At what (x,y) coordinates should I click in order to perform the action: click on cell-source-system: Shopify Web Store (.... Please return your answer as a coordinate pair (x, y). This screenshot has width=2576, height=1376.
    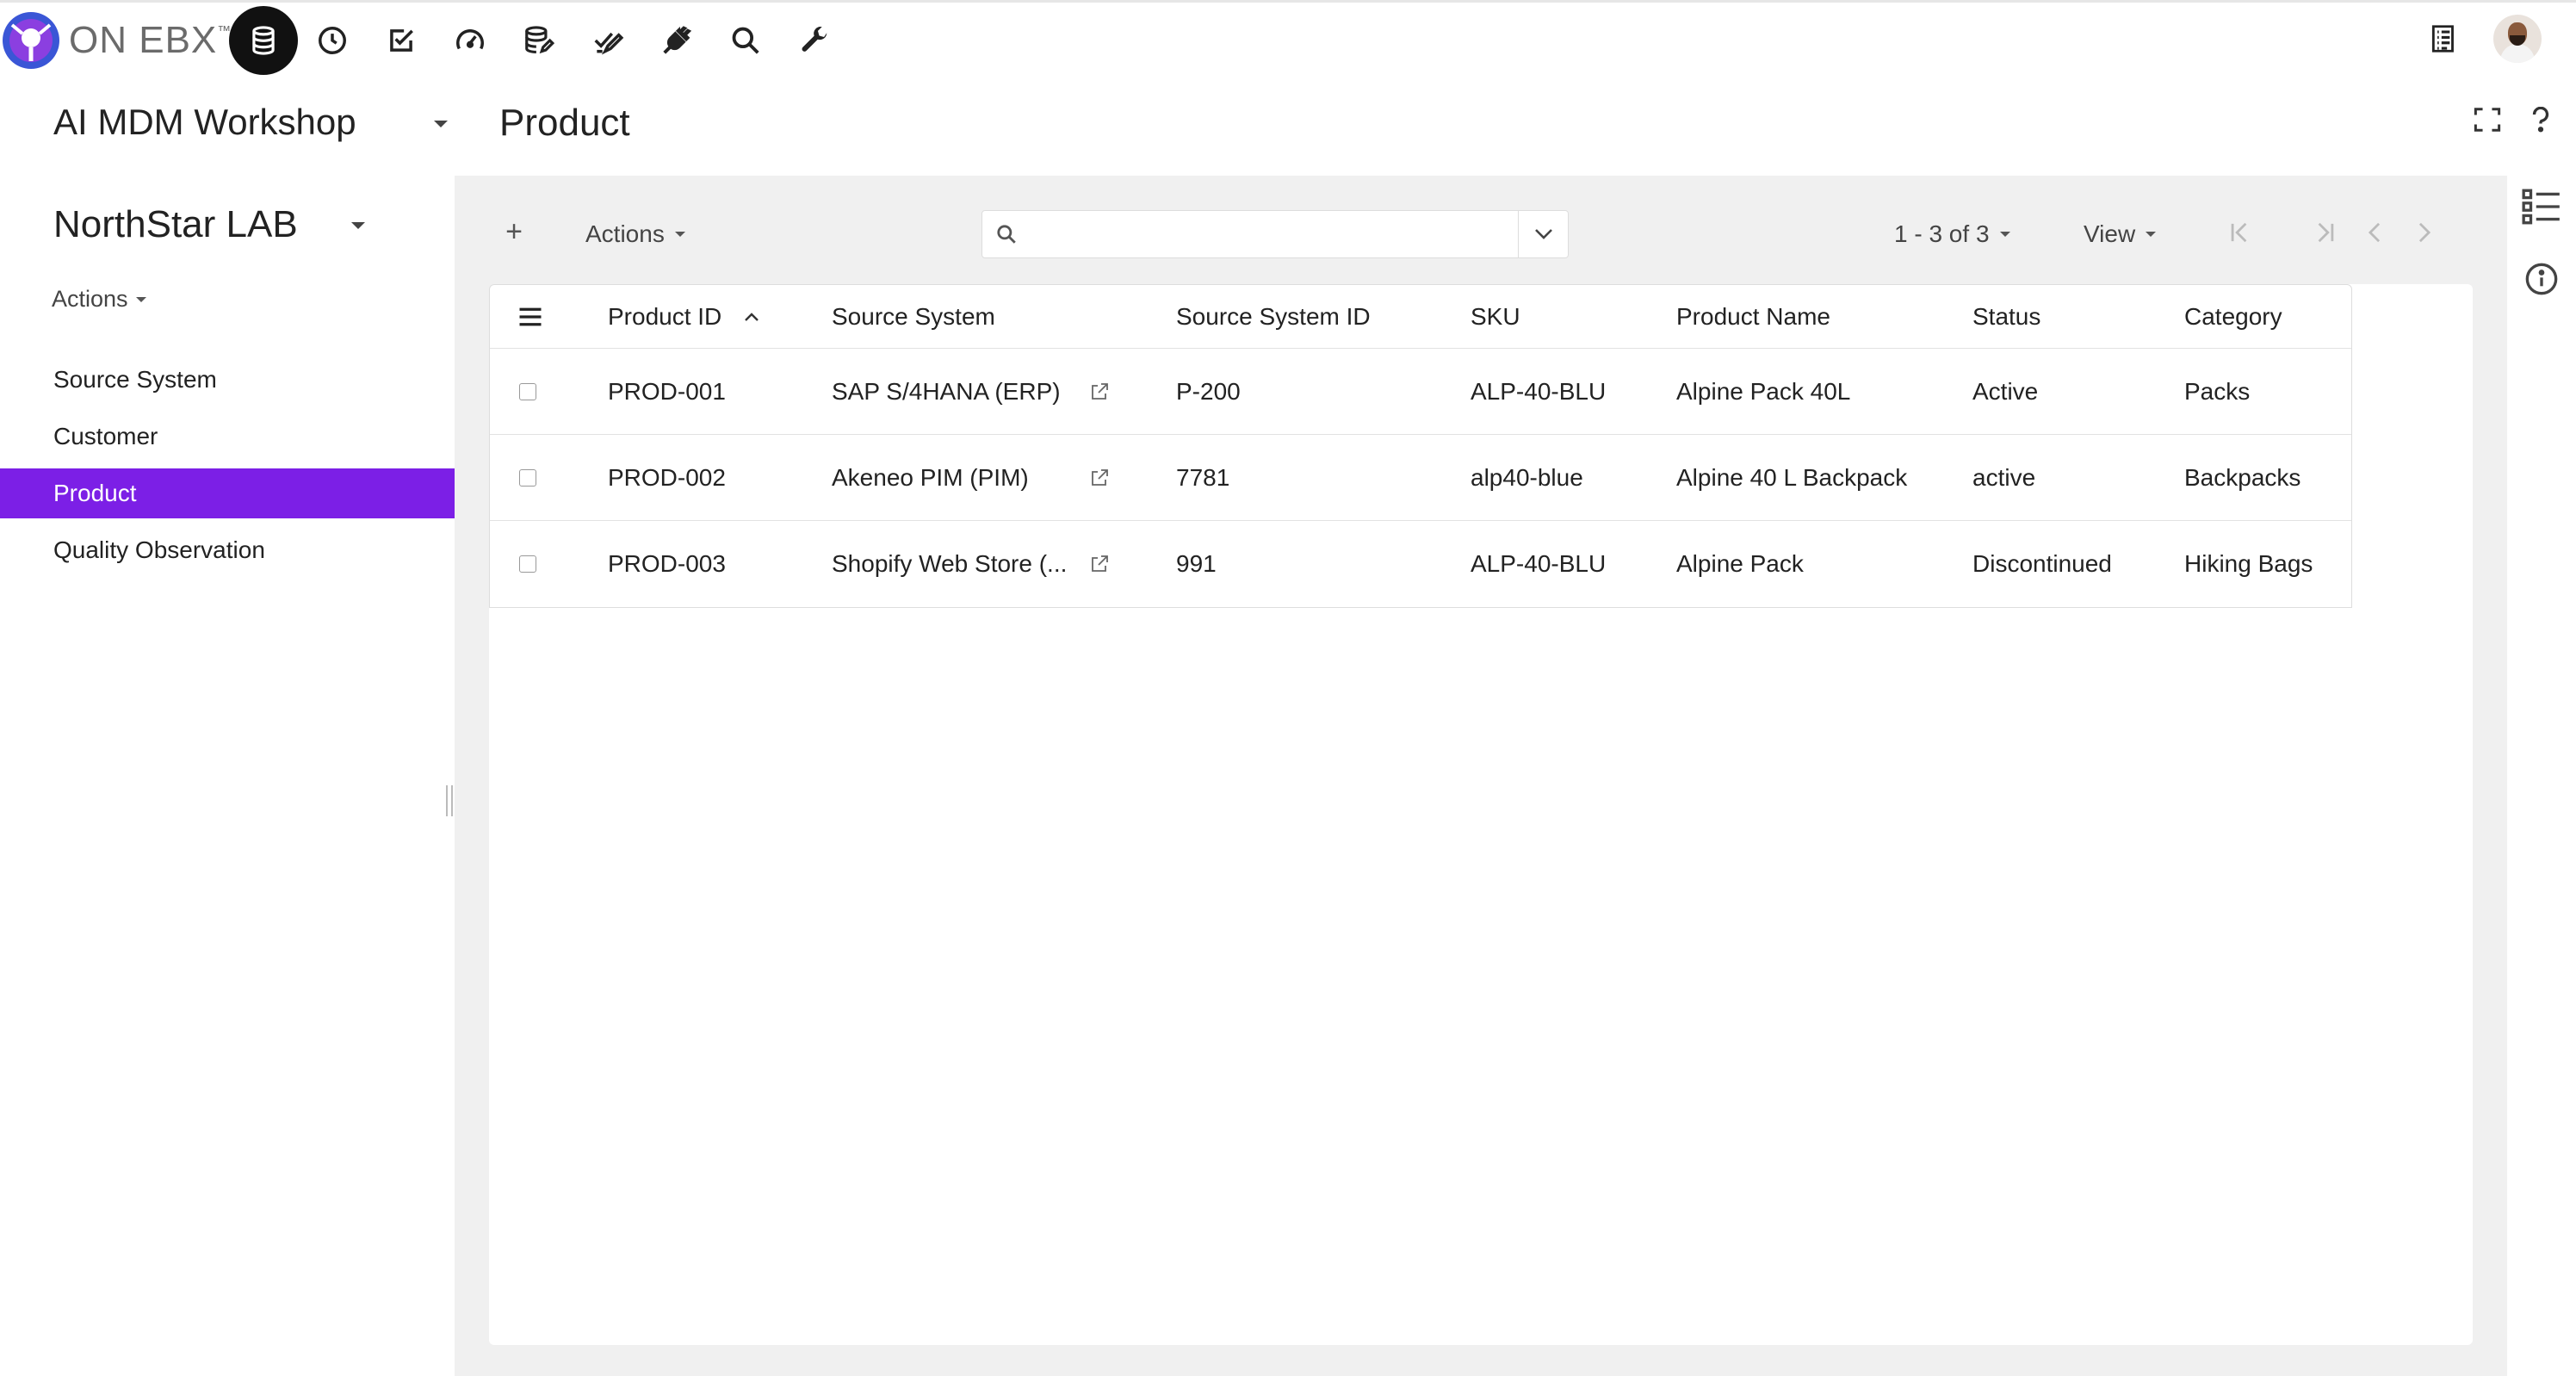
    Looking at the image, I should click on (950, 563).